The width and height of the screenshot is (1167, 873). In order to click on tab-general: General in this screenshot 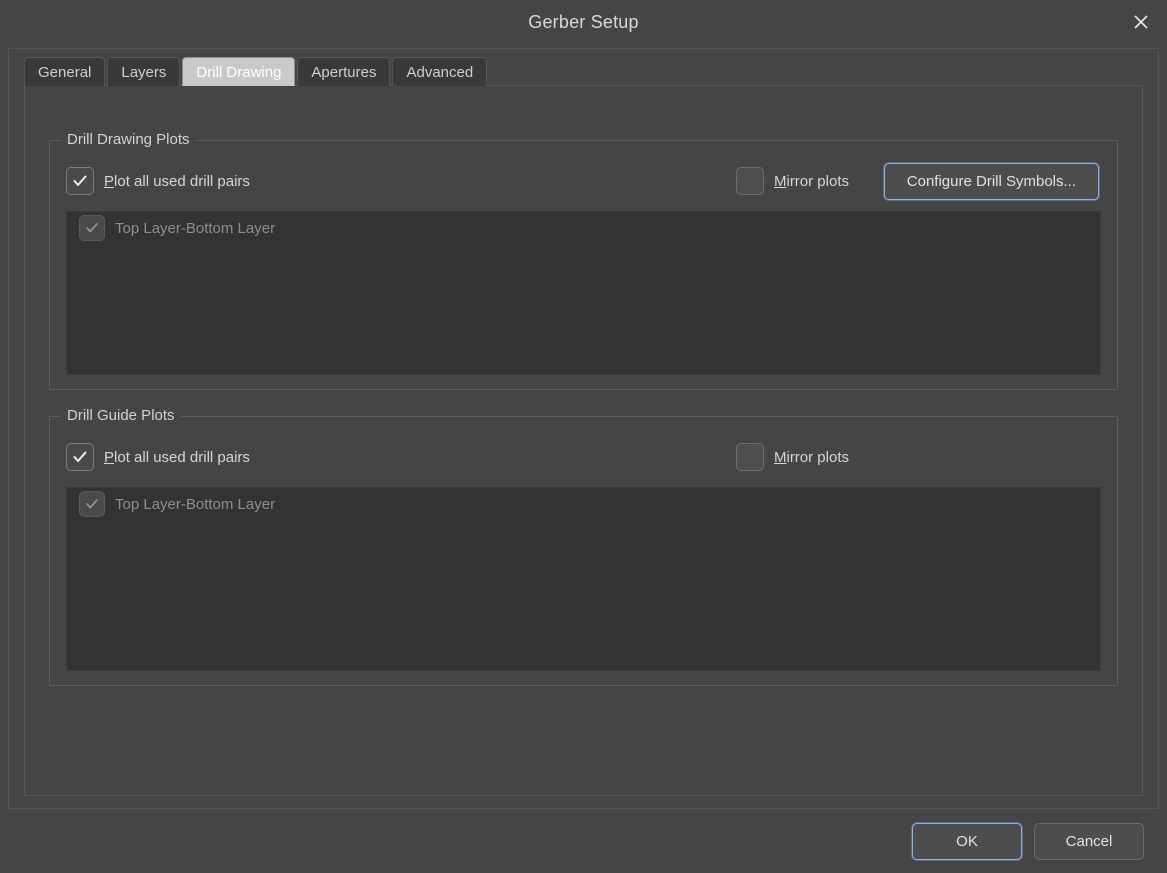, I will do `click(65, 71)`.